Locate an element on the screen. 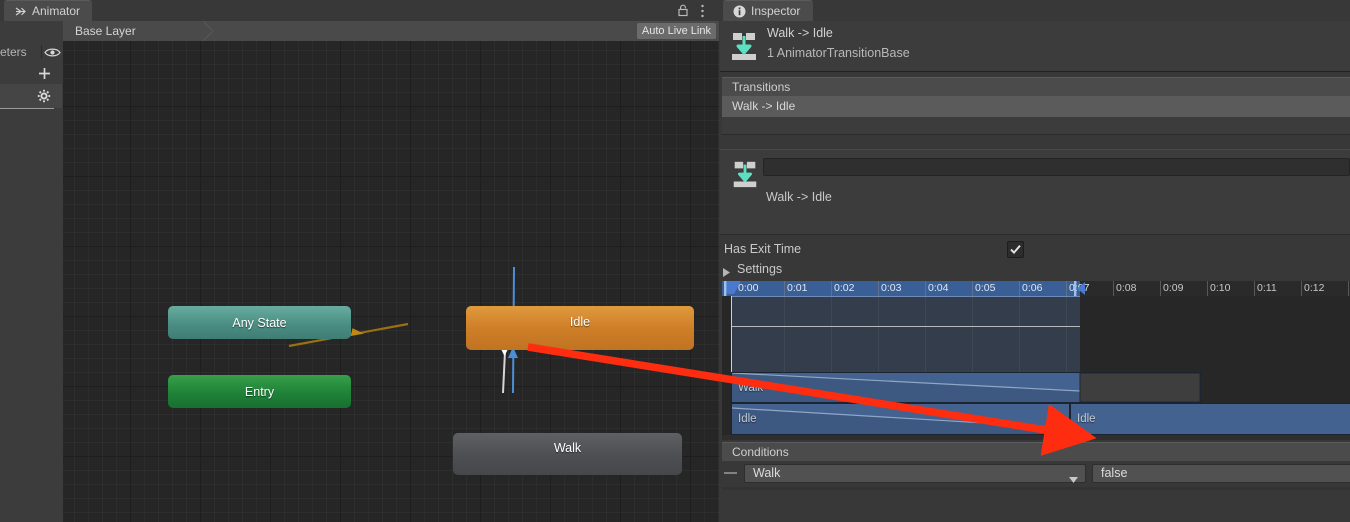  graph-node-walk: Walk is located at coordinates (567, 454).